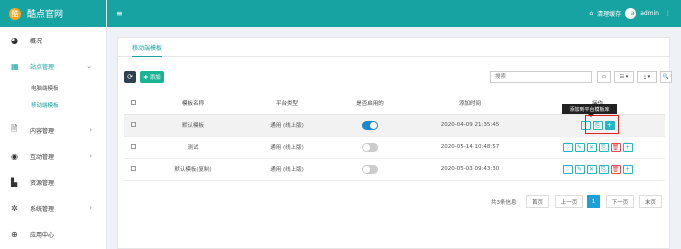 The height and width of the screenshot is (249, 681). What do you see at coordinates (53, 208) in the screenshot?
I see `sidebar-item-system: ✲ 系统管理 ›` at bounding box center [53, 208].